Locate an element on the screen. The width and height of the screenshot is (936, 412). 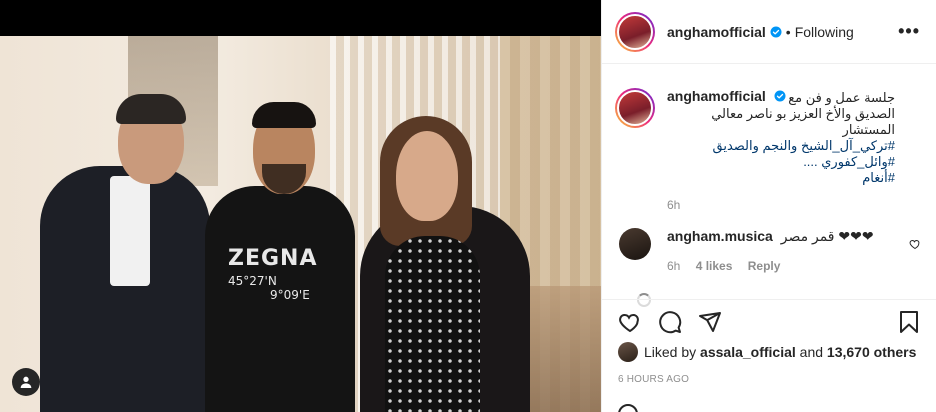
person-middle-hair is located at coordinates (284, 115).